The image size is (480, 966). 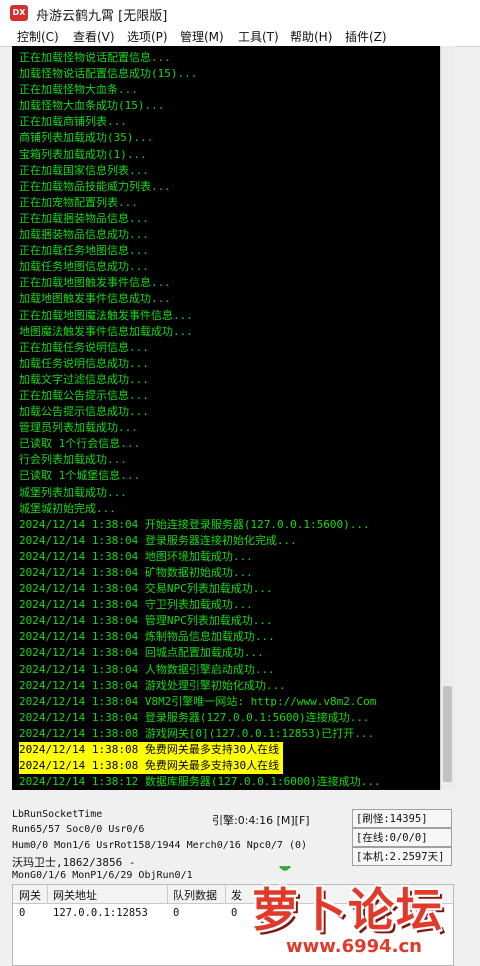 I want to click on menu-control: 控制(C), so click(x=38, y=36).